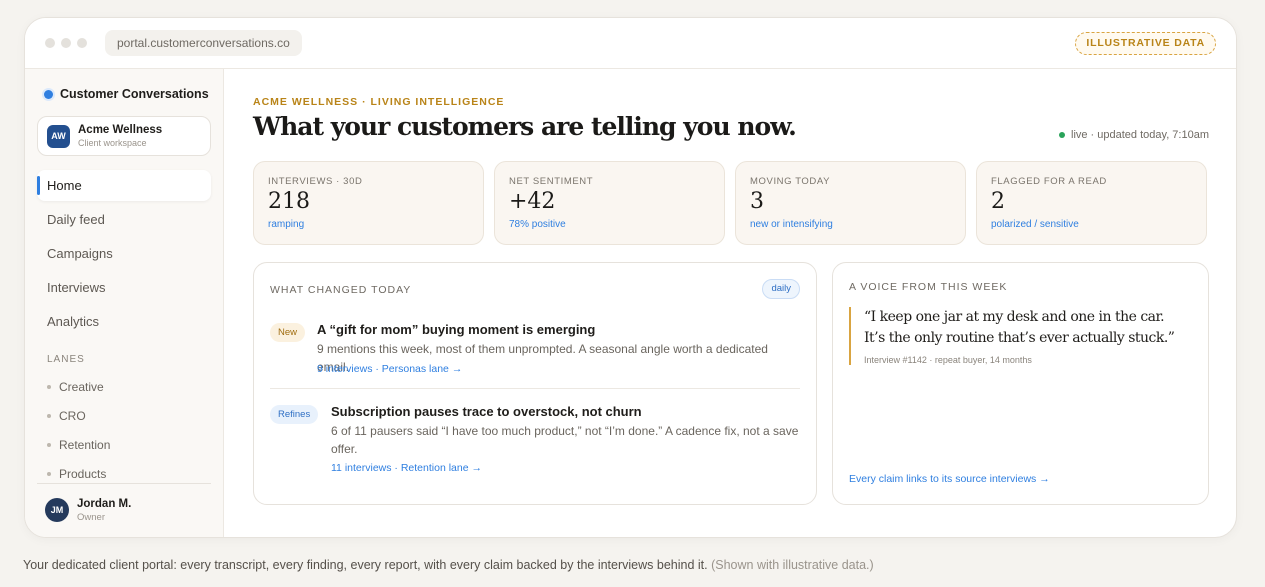  I want to click on stat-sub: polarized / sensitive, so click(1035, 224).